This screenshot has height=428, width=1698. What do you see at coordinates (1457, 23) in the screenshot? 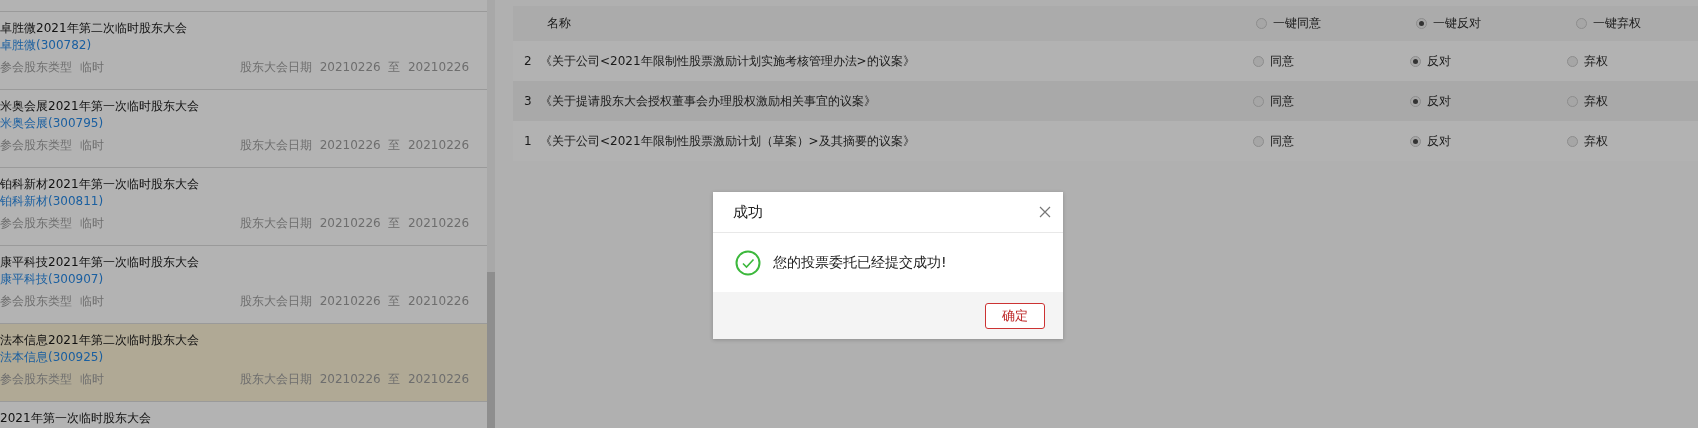
I see `option-label: 一键反对` at bounding box center [1457, 23].